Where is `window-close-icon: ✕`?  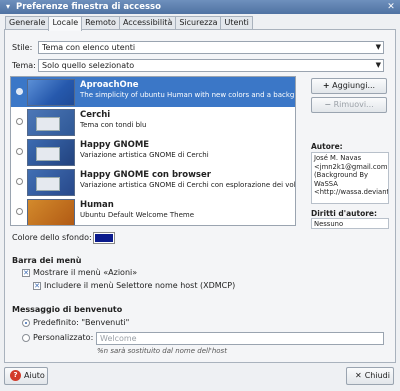 window-close-icon: ✕ is located at coordinates (391, 7).